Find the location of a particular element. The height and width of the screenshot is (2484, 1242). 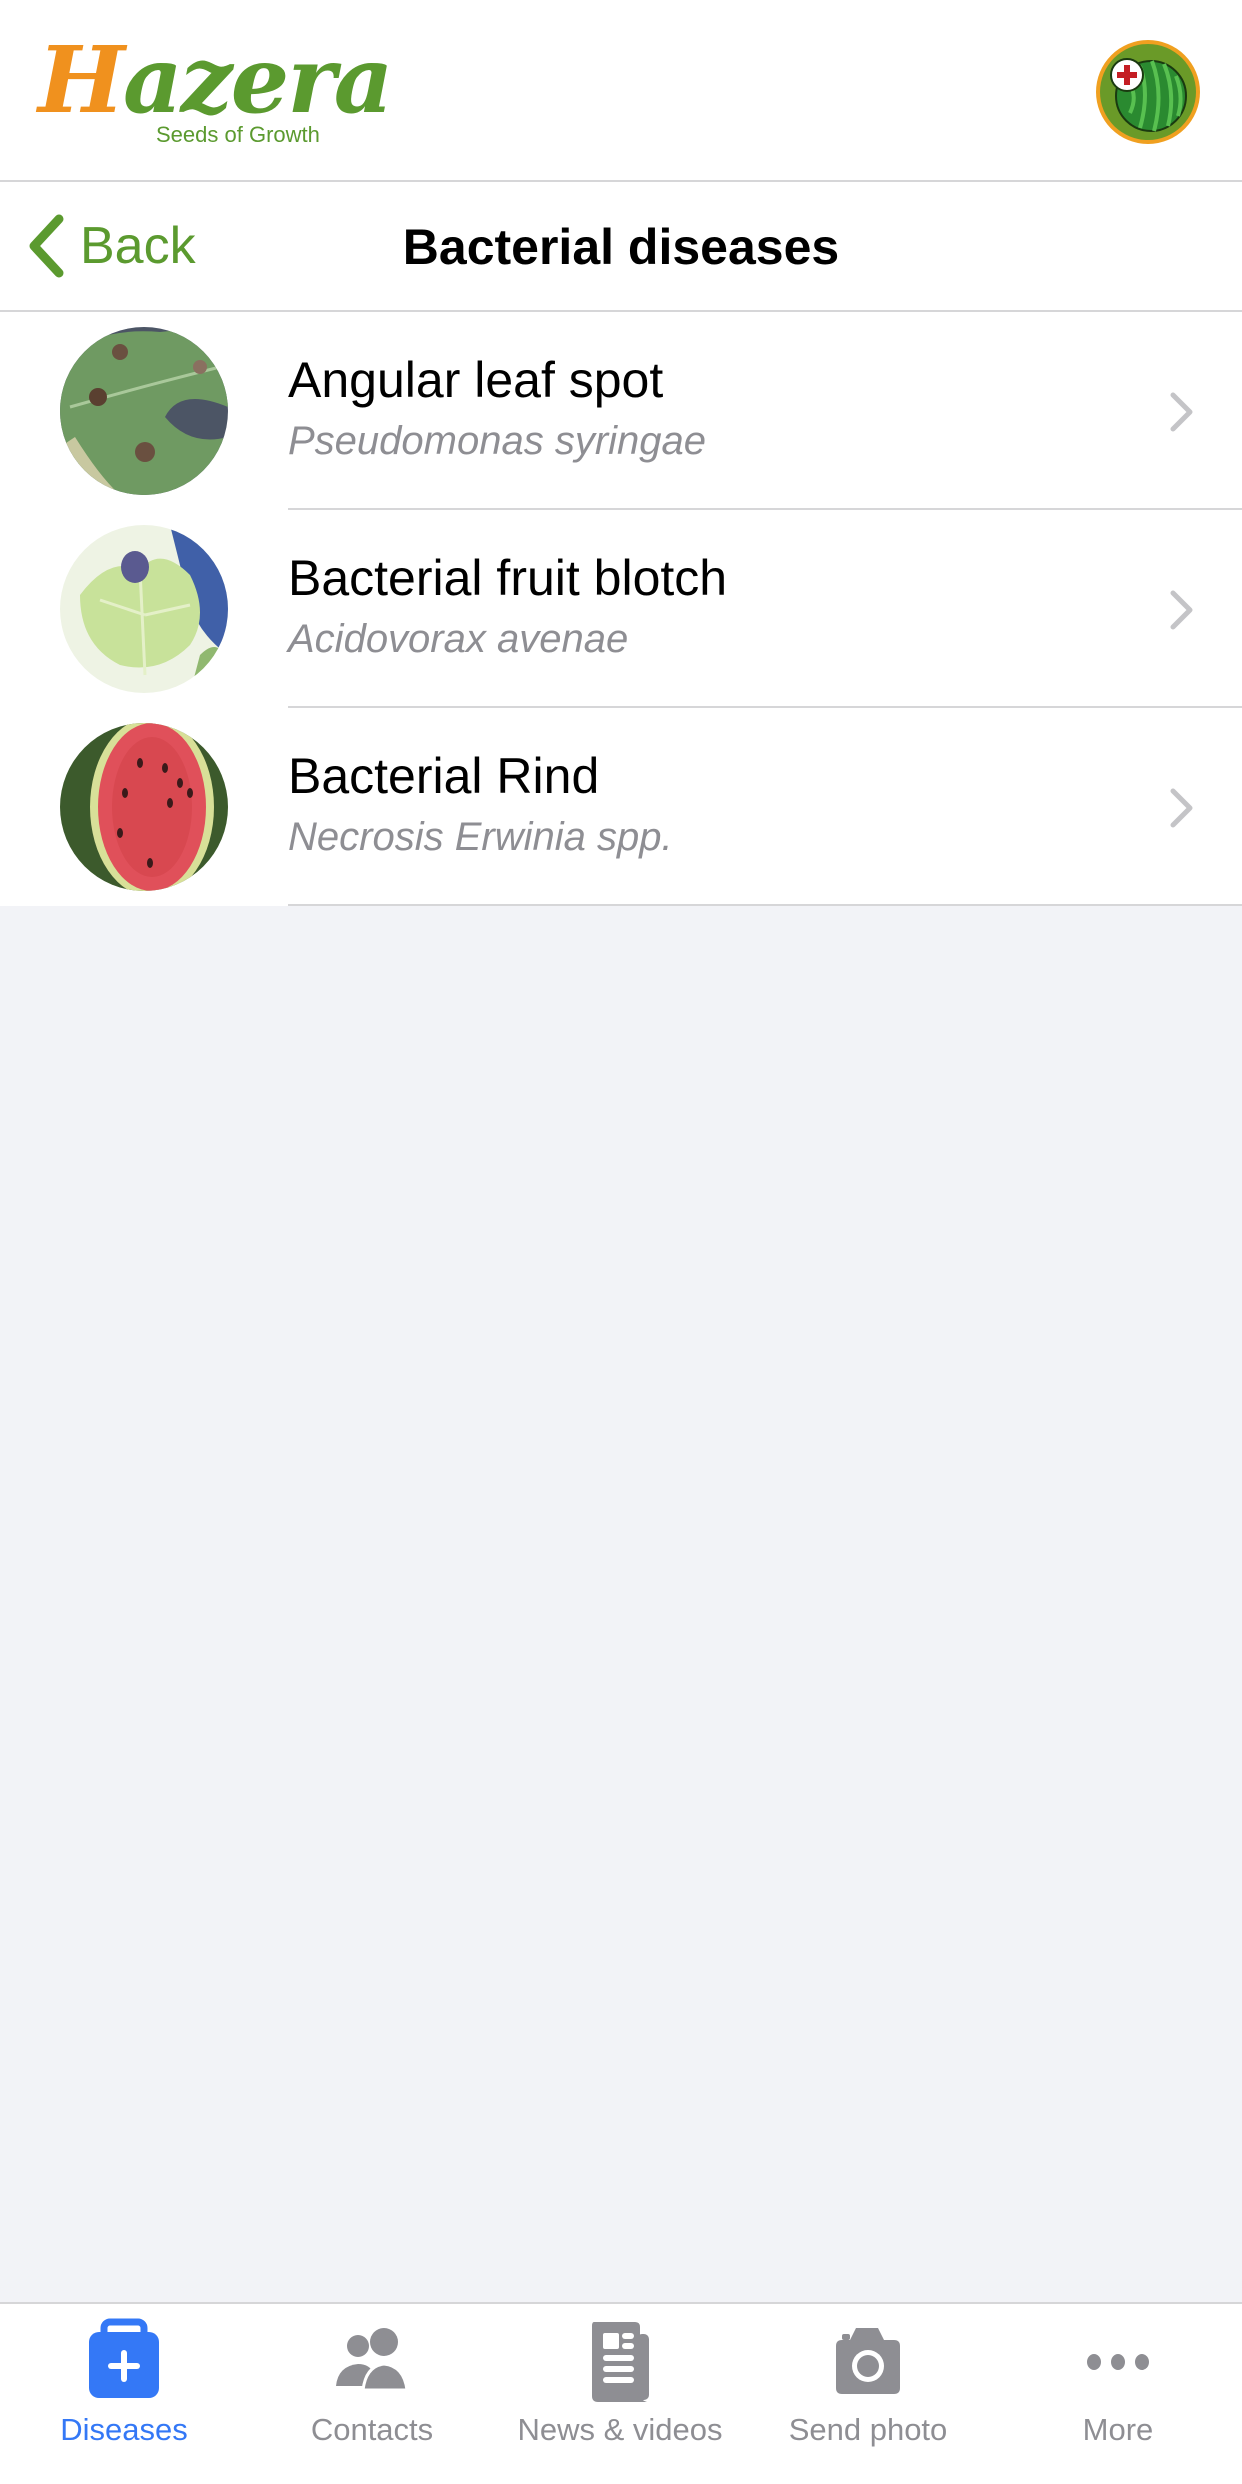

navigation-bar: Back Bacterial diseases is located at coordinates (621, 247).